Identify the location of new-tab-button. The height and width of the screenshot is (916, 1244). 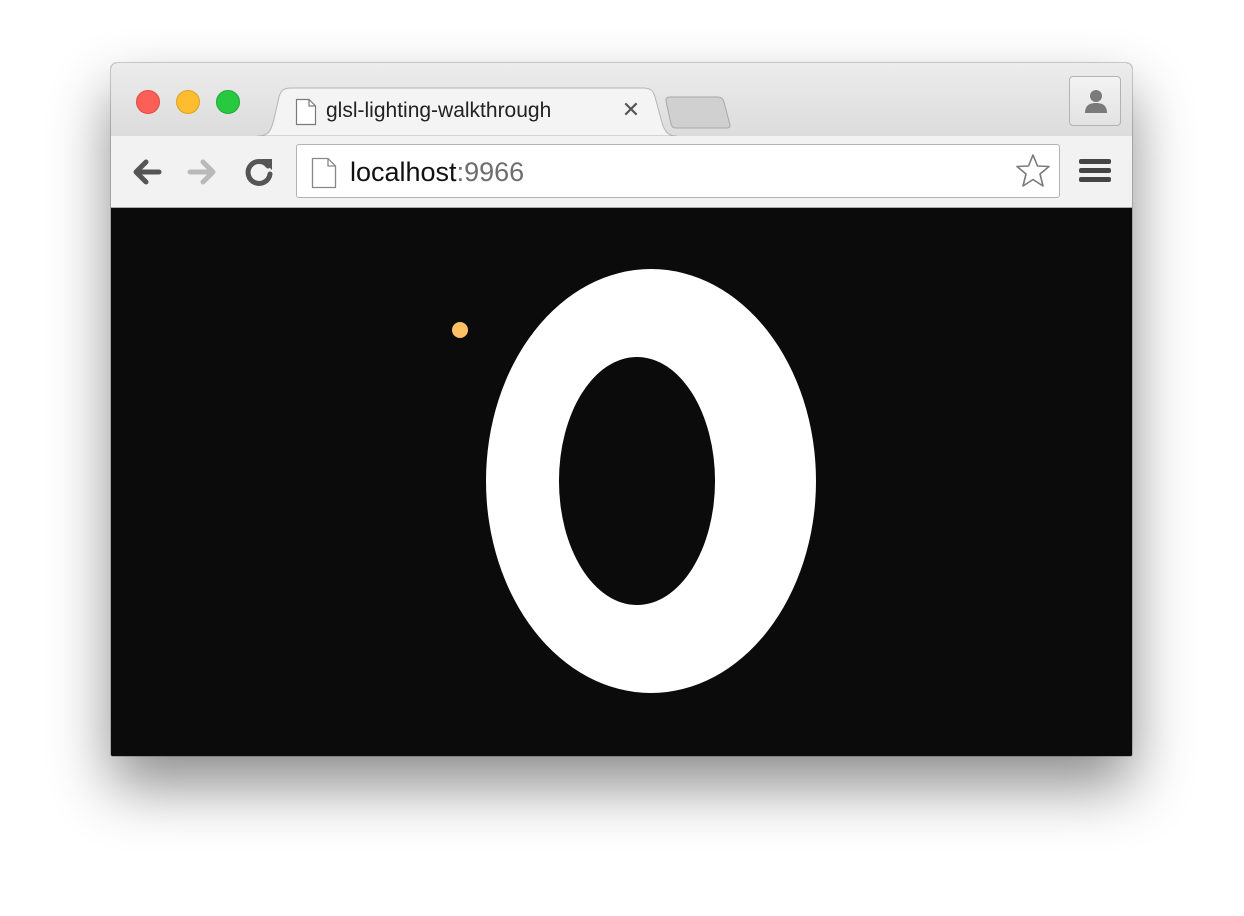
(698, 112).